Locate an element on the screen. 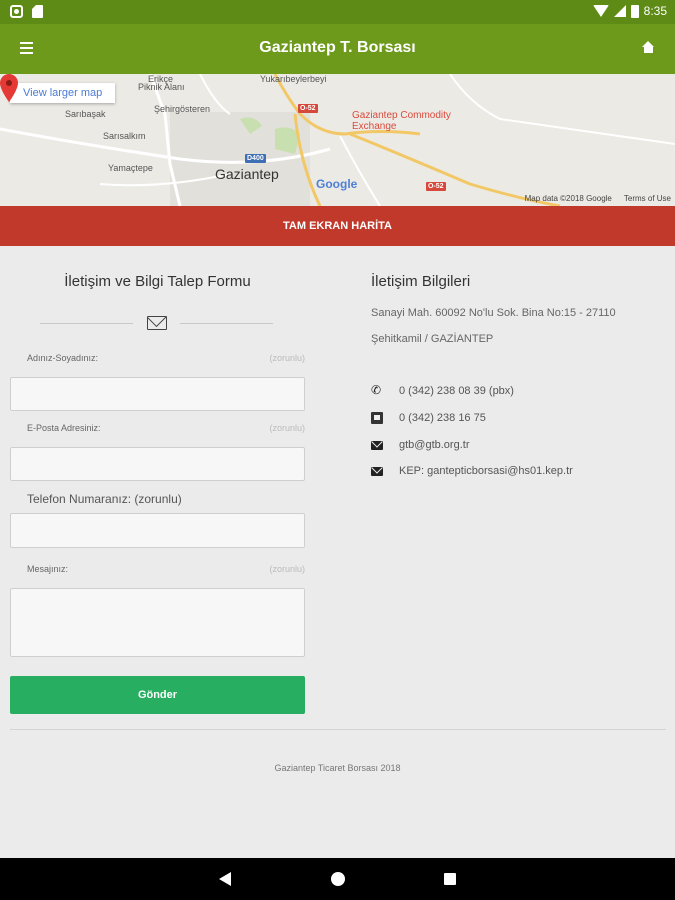  back-icon is located at coordinates (225, 879).